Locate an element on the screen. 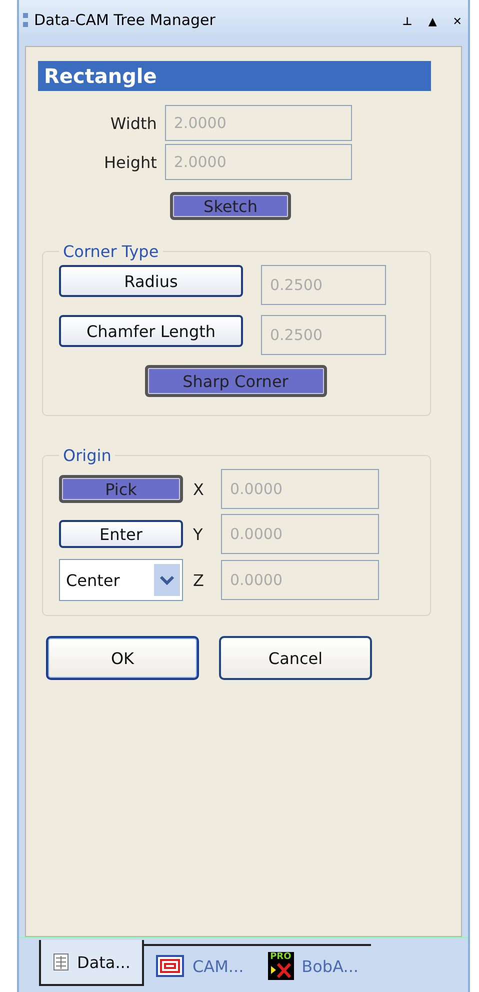 The height and width of the screenshot is (992, 479). pro-logo-icon: PRO is located at coordinates (281, 966).